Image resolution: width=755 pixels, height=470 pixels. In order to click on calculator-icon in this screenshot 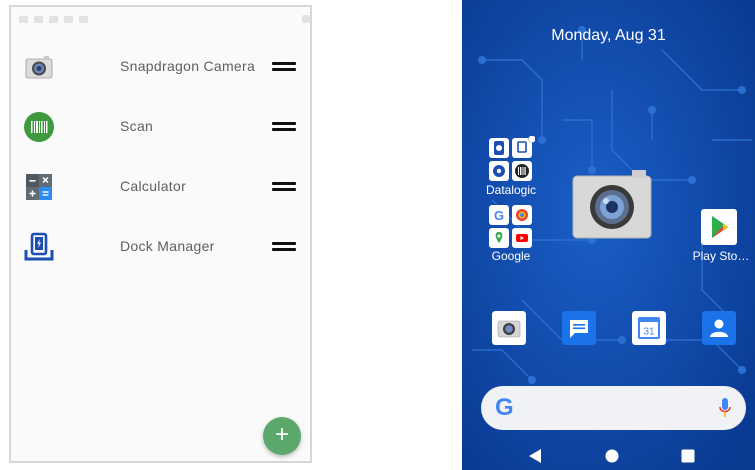, I will do `click(39, 187)`.